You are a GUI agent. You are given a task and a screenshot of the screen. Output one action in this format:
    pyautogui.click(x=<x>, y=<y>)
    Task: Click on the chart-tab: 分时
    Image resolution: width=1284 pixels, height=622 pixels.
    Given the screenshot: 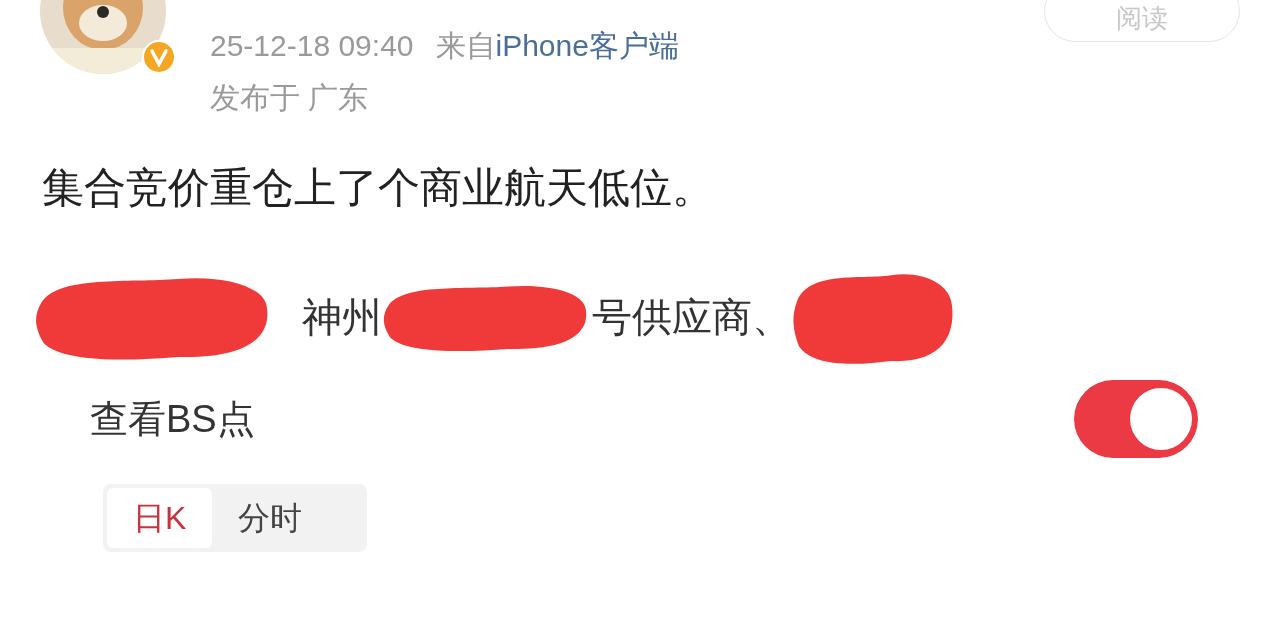 What is the action you would take?
    pyautogui.click(x=270, y=518)
    